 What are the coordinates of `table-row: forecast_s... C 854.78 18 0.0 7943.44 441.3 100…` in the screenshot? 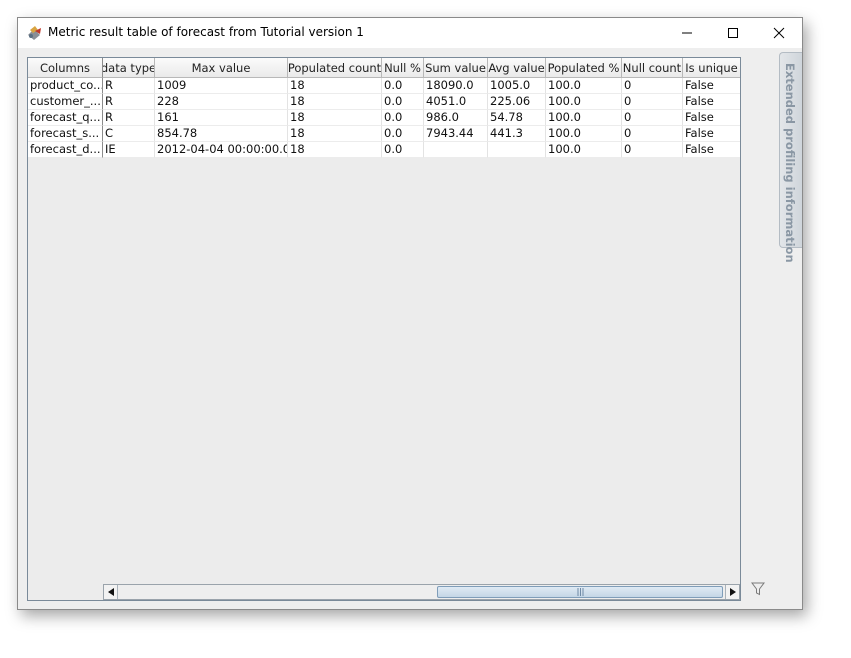 It's located at (384, 134).